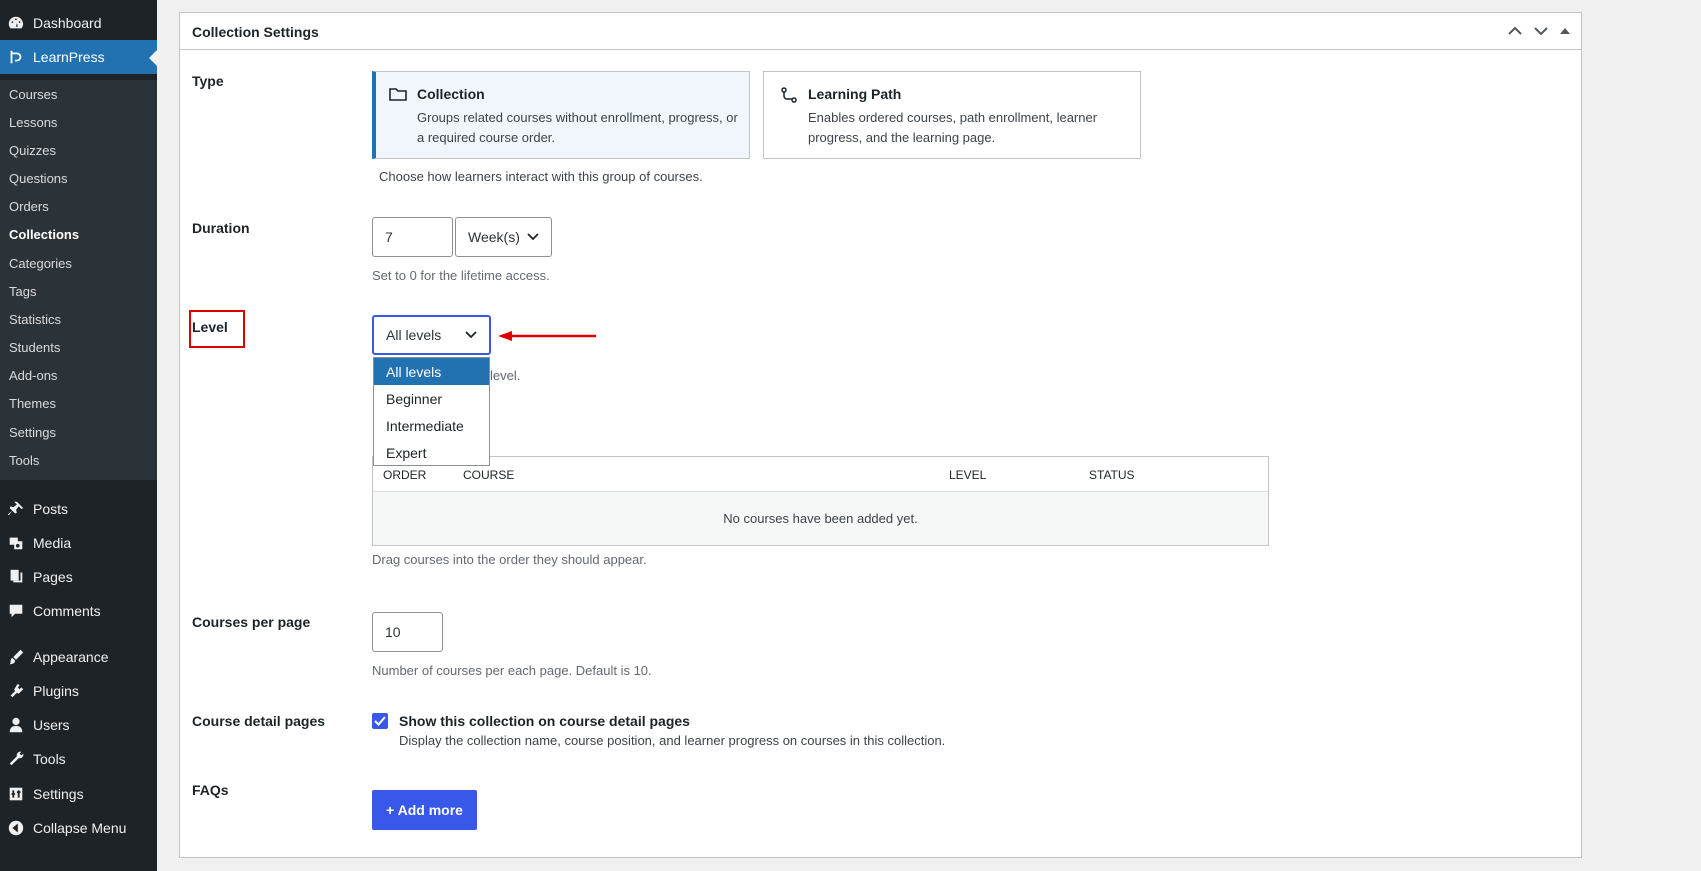 This screenshot has height=871, width=1701. Describe the element at coordinates (461, 275) in the screenshot. I see `duration-help-text: Set to 0 for the lifetime access.` at that location.